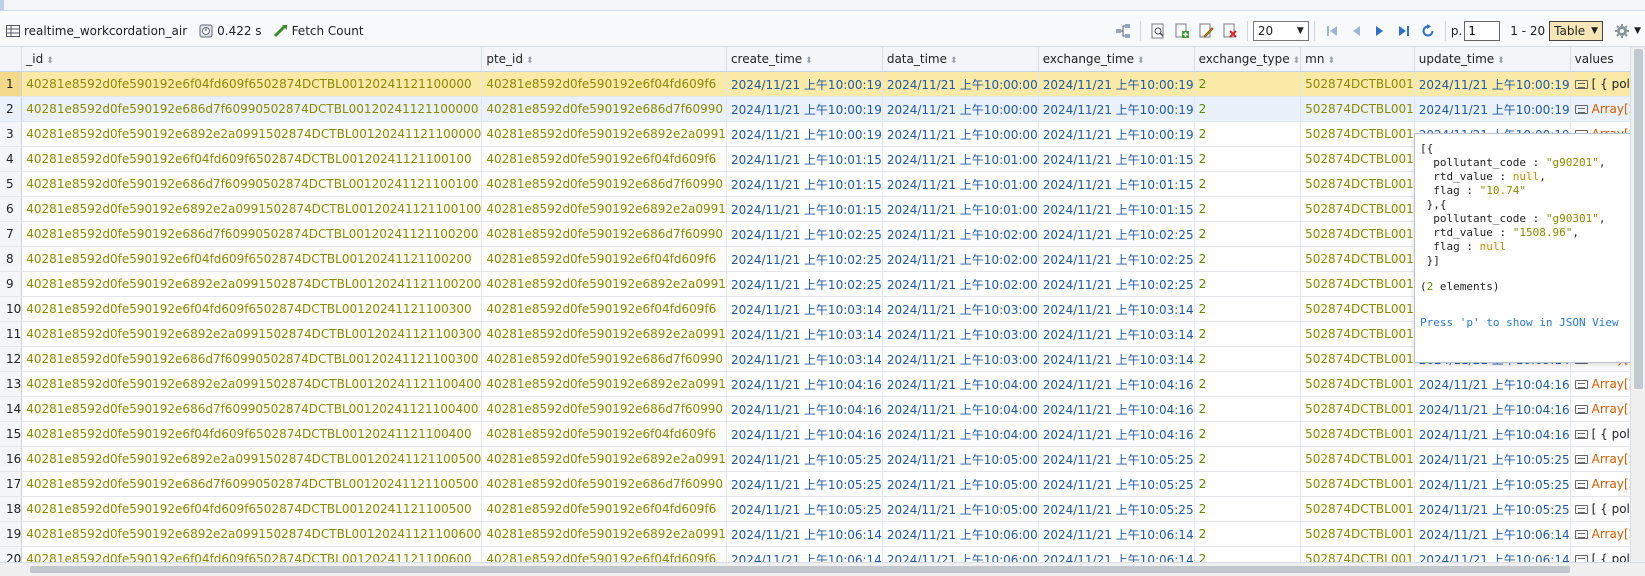  I want to click on cell-data-time: 2024/11/21 上午10:02:00, so click(960, 284).